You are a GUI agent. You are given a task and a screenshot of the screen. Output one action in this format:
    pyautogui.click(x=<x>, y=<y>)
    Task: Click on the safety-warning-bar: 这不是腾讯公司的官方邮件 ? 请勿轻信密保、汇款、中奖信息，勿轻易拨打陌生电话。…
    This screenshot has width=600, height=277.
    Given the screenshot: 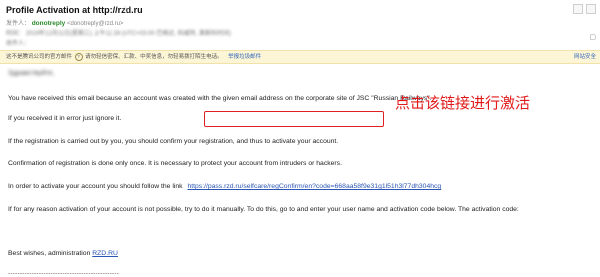 What is the action you would take?
    pyautogui.click(x=300, y=57)
    